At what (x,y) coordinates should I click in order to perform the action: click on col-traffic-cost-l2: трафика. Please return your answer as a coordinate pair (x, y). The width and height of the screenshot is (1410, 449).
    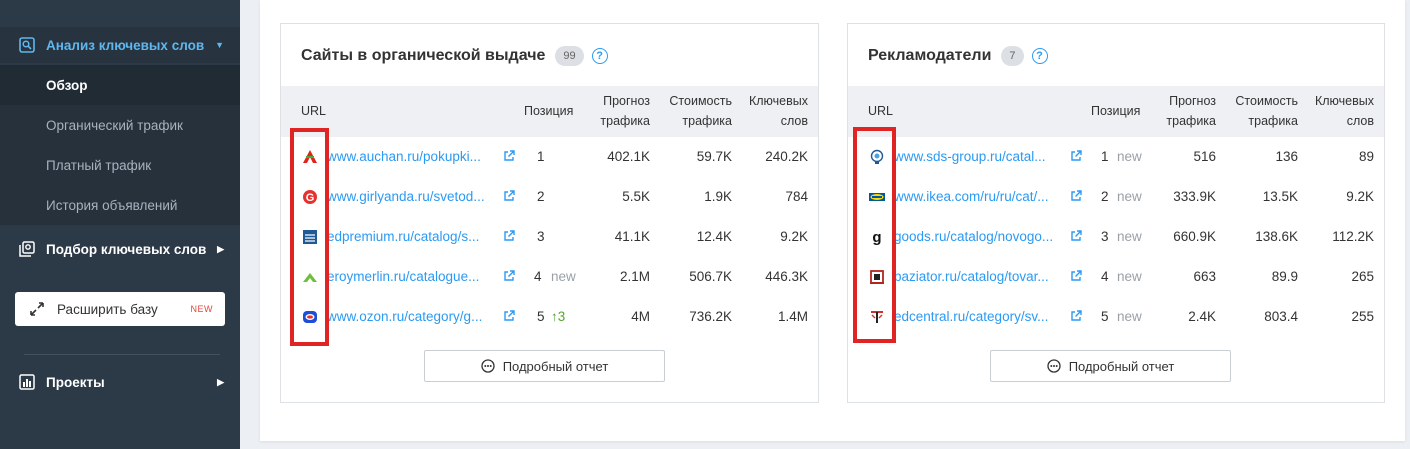
    Looking at the image, I should click on (1273, 121).